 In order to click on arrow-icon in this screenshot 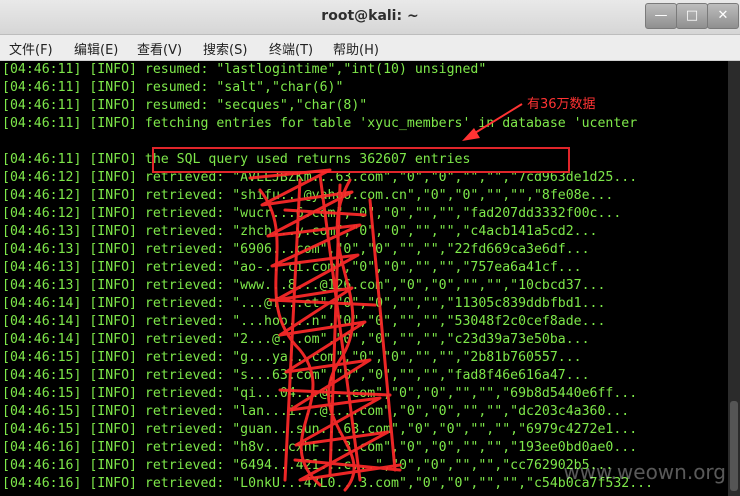, I will do `click(492, 122)`.